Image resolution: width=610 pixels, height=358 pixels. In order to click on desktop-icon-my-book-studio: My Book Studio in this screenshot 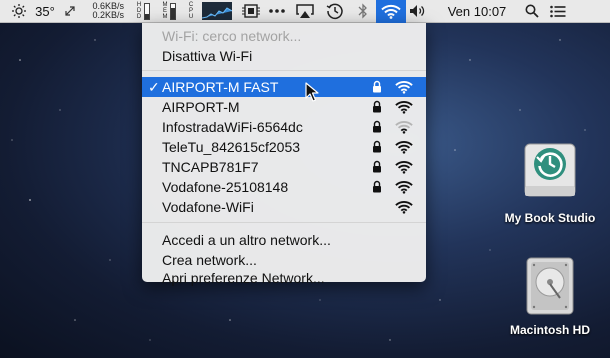, I will do `click(550, 182)`.